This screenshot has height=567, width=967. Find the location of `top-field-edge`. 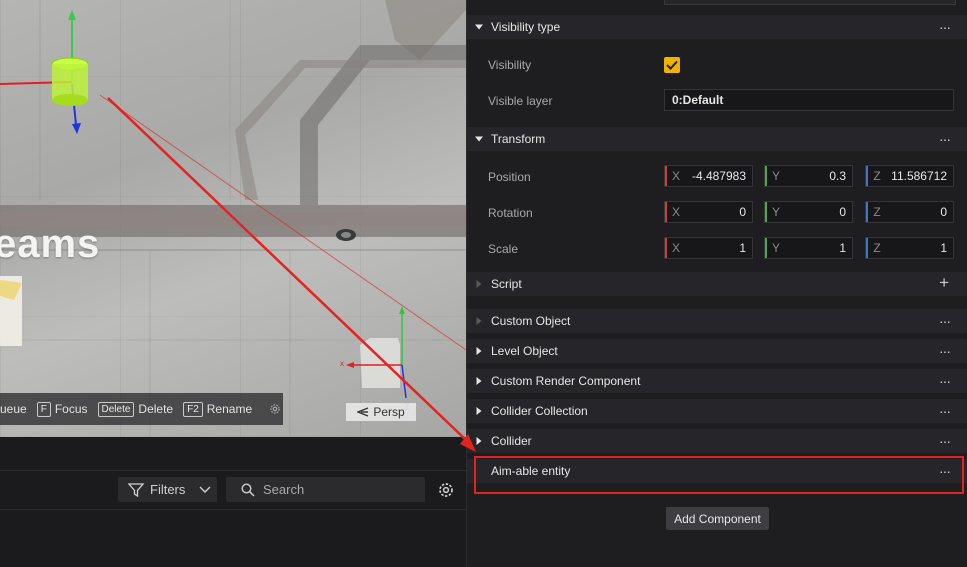

top-field-edge is located at coordinates (810, 2).